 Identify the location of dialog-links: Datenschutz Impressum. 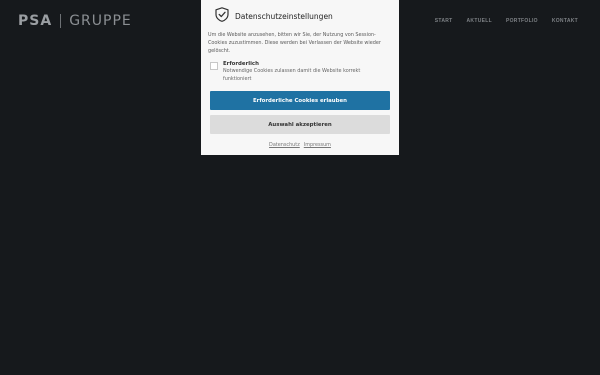
(300, 145).